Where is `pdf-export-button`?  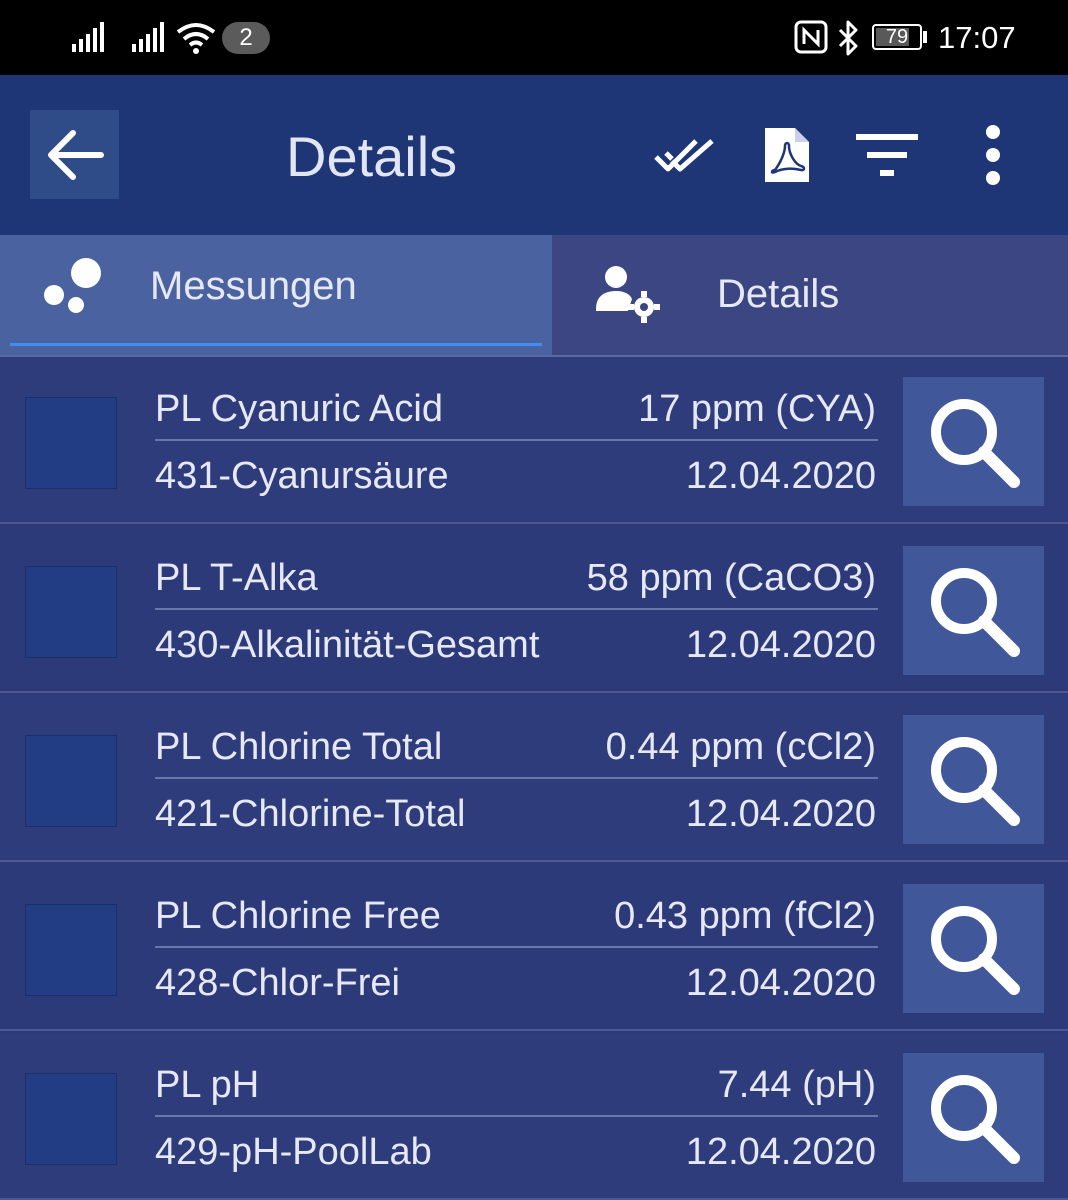
pdf-export-button is located at coordinates (787, 155).